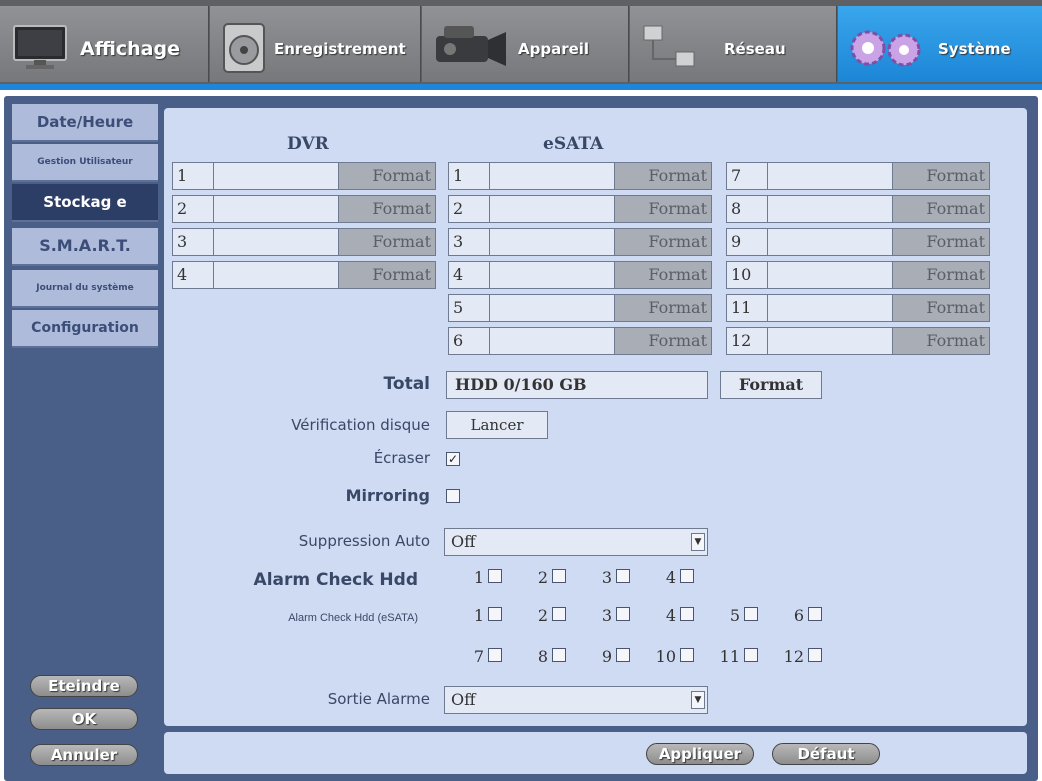  Describe the element at coordinates (453, 496) in the screenshot. I see `mirroring-checkbox` at that location.